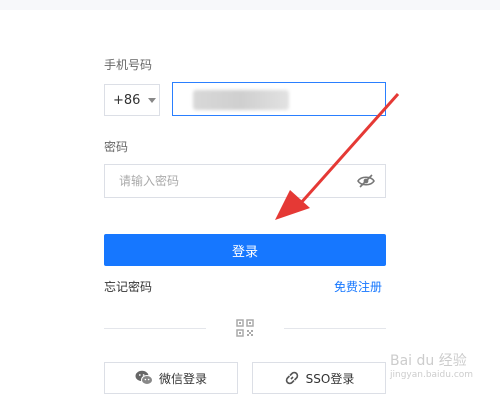 The image size is (500, 400). Describe the element at coordinates (250, 5) in the screenshot. I see `top-bar` at that location.